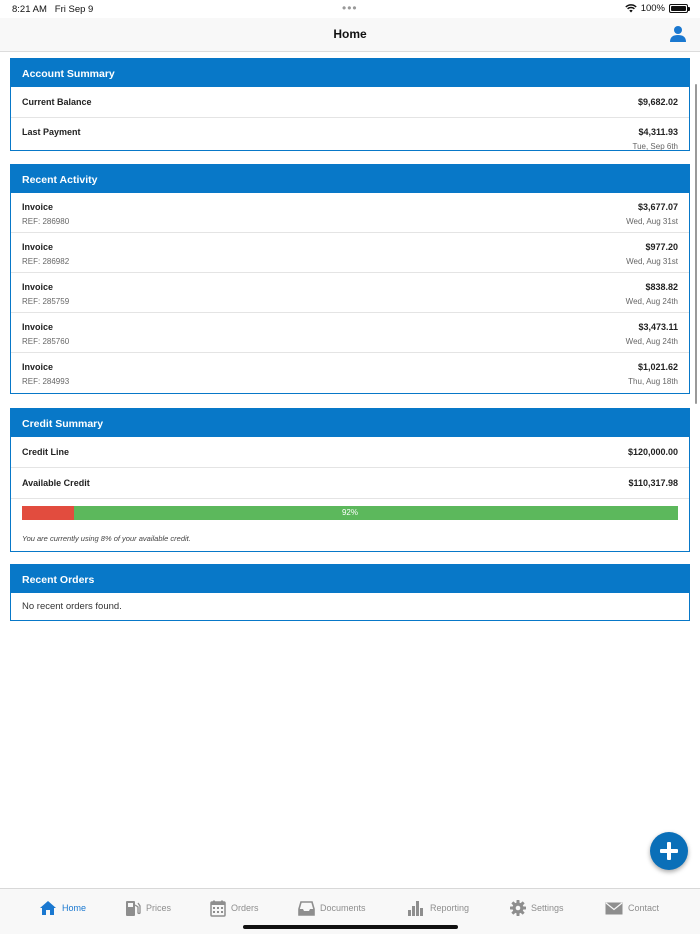 The width and height of the screenshot is (700, 934). I want to click on credit-usage-bar: 92%, so click(350, 513).